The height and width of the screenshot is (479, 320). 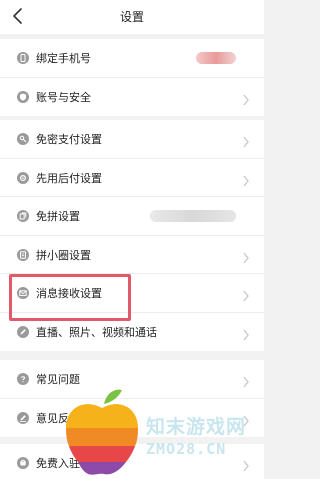 I want to click on pencil-icon, so click(x=23, y=331).